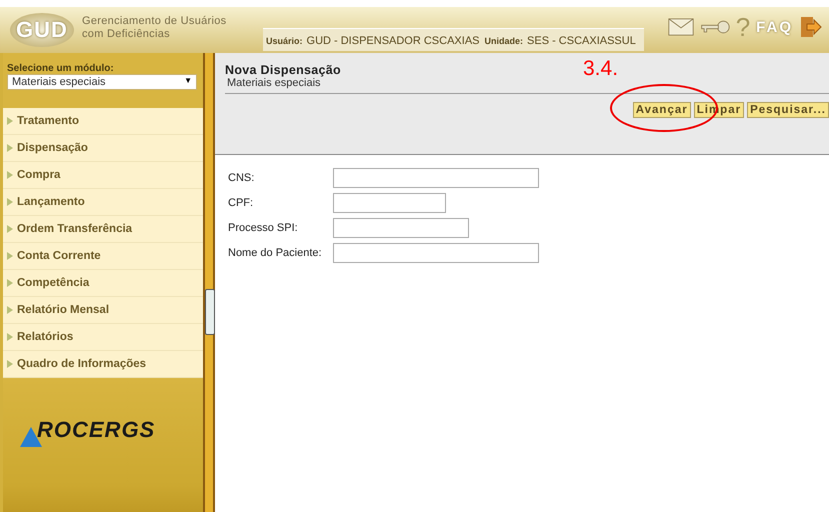  What do you see at coordinates (581, 41) in the screenshot?
I see `unit-value: SES - CSCAXIASSUL` at bounding box center [581, 41].